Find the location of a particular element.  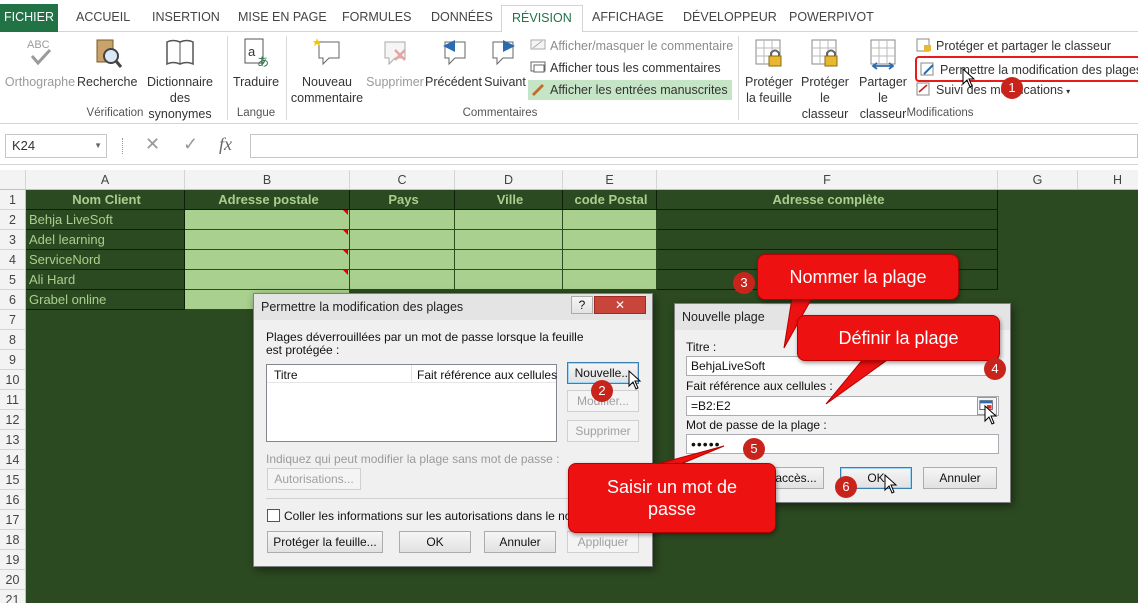

supprimer-commentaire-button: Supprimer is located at coordinates (395, 63).